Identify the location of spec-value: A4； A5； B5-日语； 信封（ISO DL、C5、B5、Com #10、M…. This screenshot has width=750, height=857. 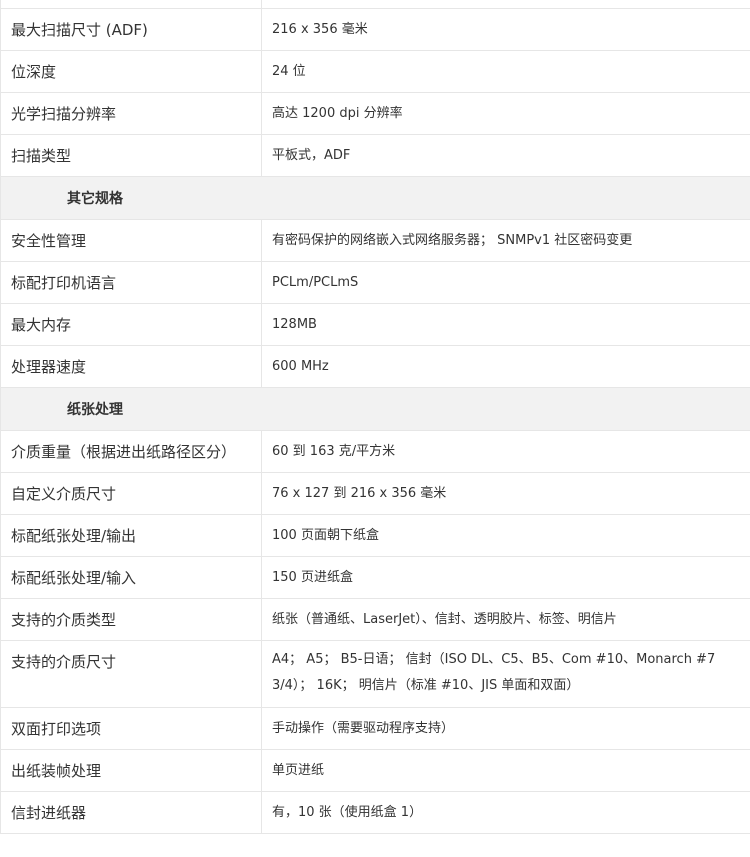
(505, 674).